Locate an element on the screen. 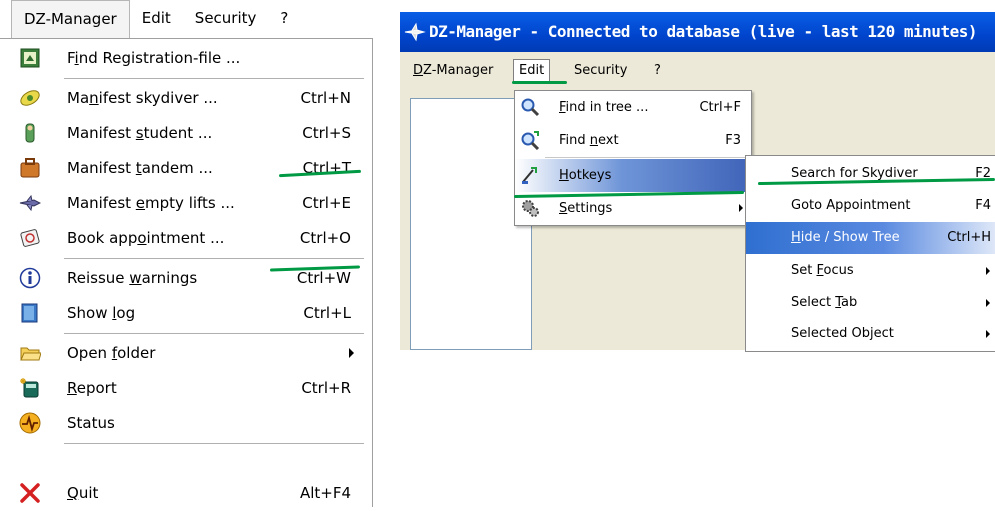 The width and height of the screenshot is (995, 511). quit-icon is located at coordinates (30, 493).